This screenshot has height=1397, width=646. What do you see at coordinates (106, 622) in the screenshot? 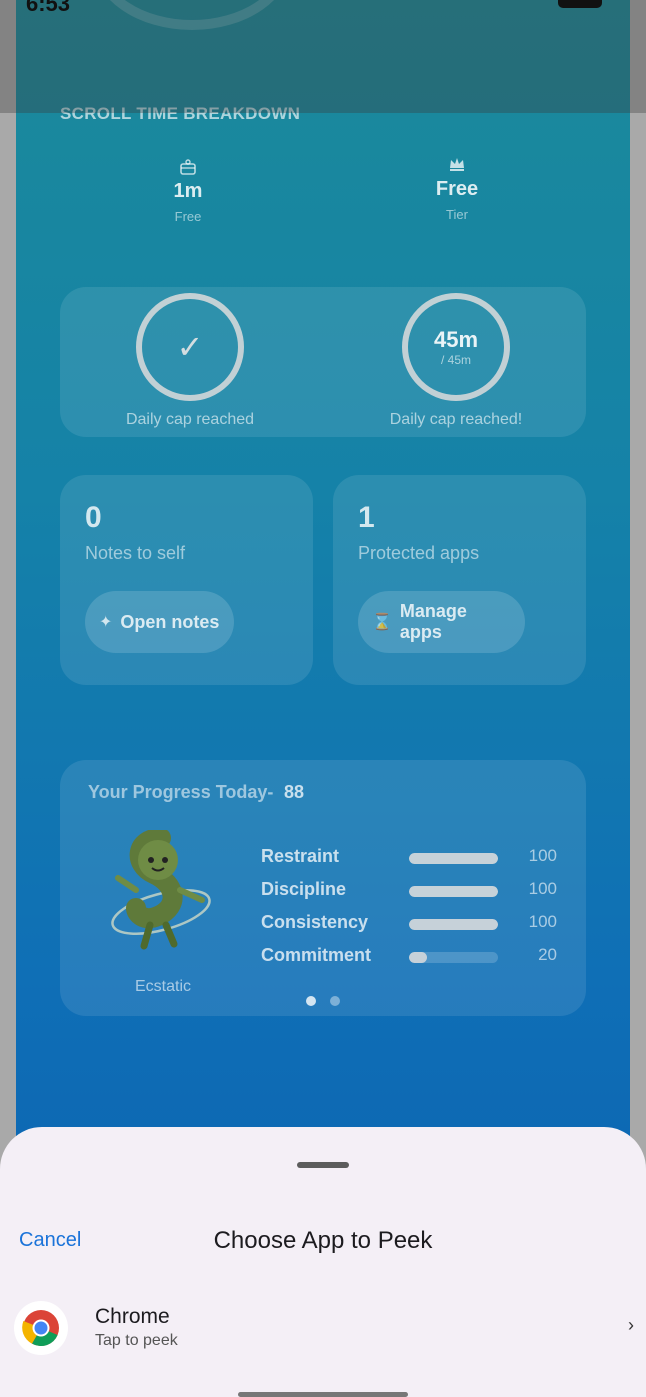
I see `sparkle-icon: ✦` at bounding box center [106, 622].